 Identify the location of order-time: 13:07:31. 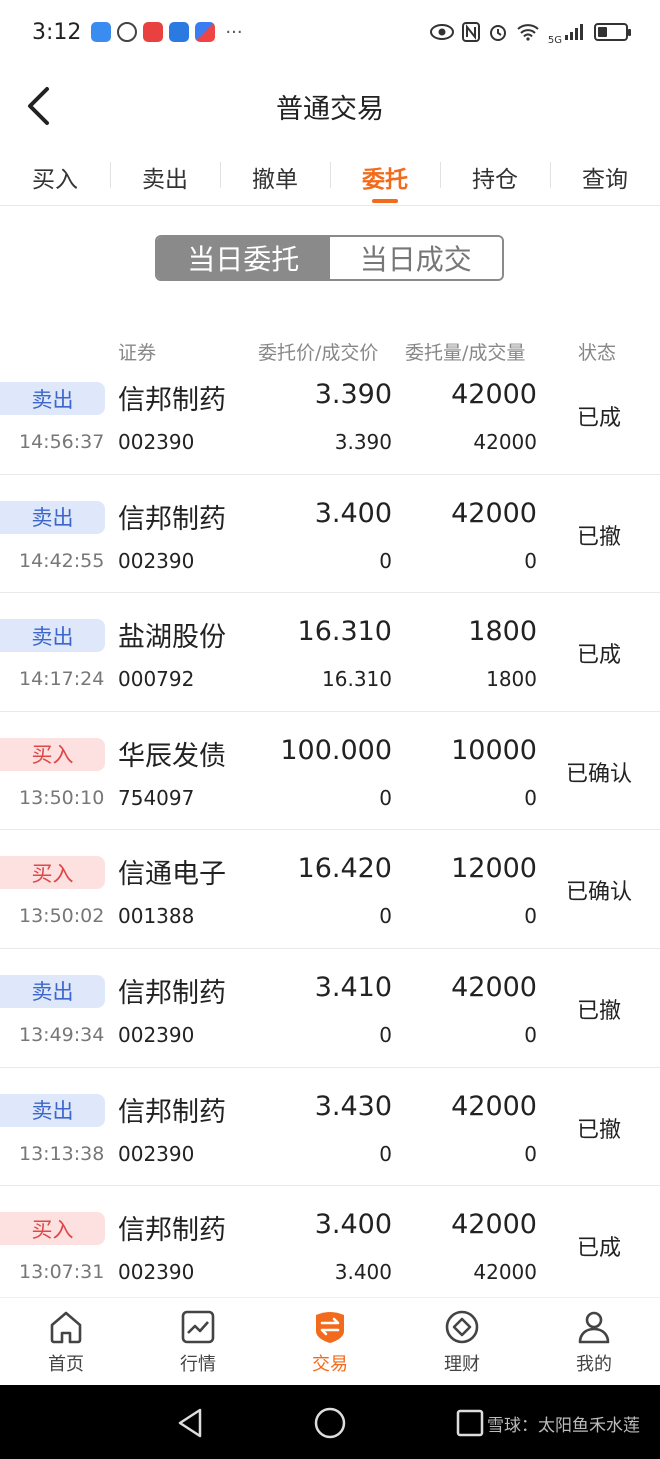
(62, 1272).